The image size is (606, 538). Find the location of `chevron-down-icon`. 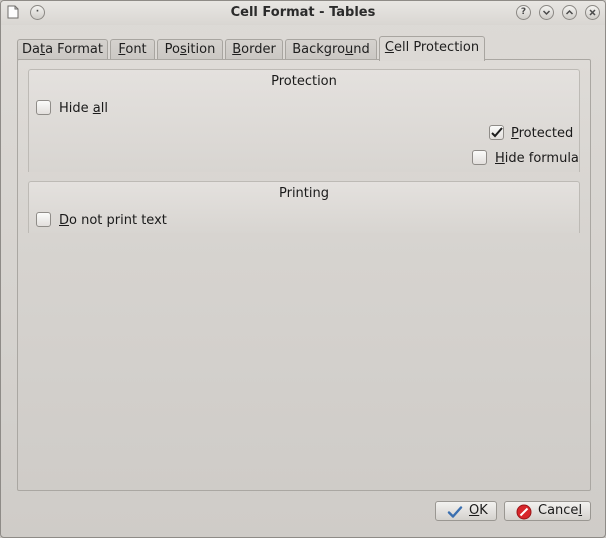

chevron-down-icon is located at coordinates (546, 13).